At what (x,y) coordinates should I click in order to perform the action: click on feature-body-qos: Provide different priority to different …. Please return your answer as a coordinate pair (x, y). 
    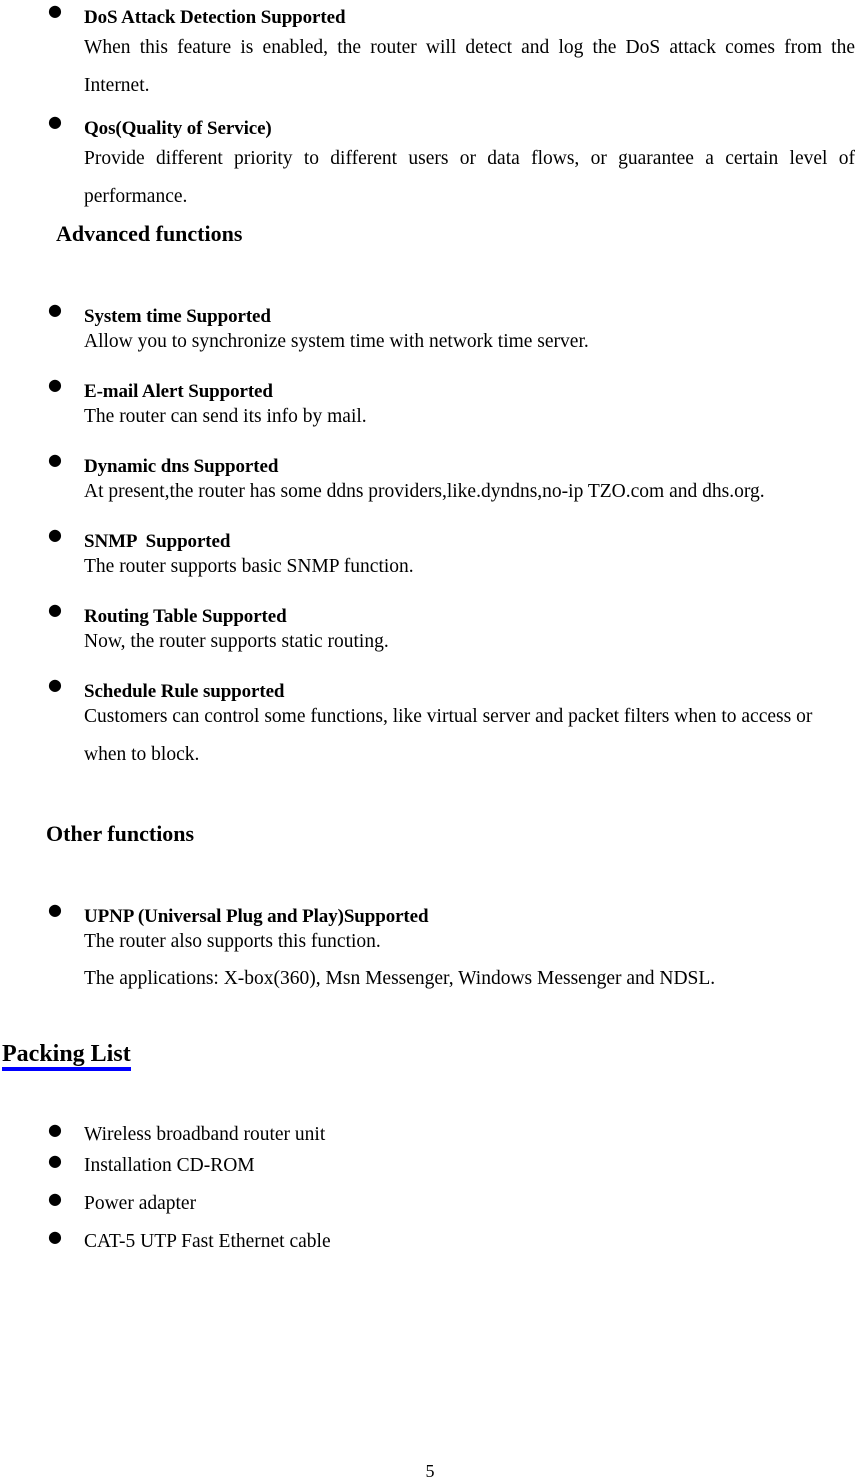
    Looking at the image, I should click on (472, 177).